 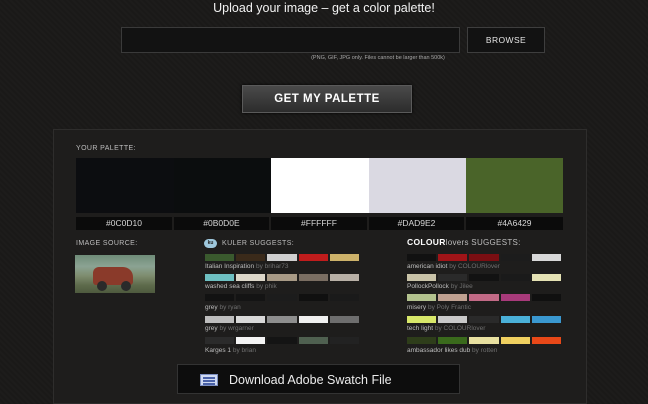 I want to click on colourlovers-title: COLOURlovers SUGGESTS:, so click(x=464, y=242).